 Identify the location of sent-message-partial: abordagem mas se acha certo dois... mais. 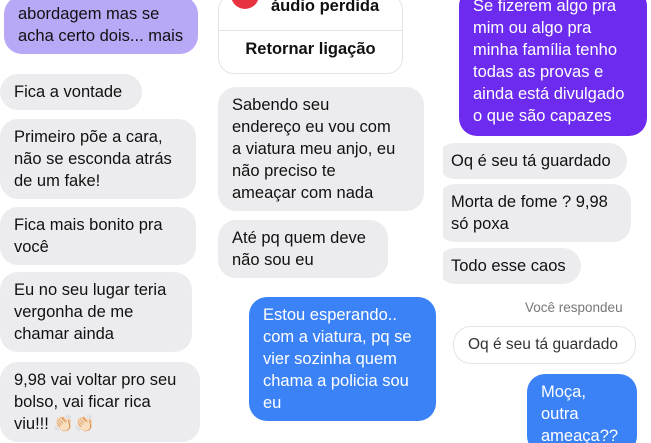
(101, 27).